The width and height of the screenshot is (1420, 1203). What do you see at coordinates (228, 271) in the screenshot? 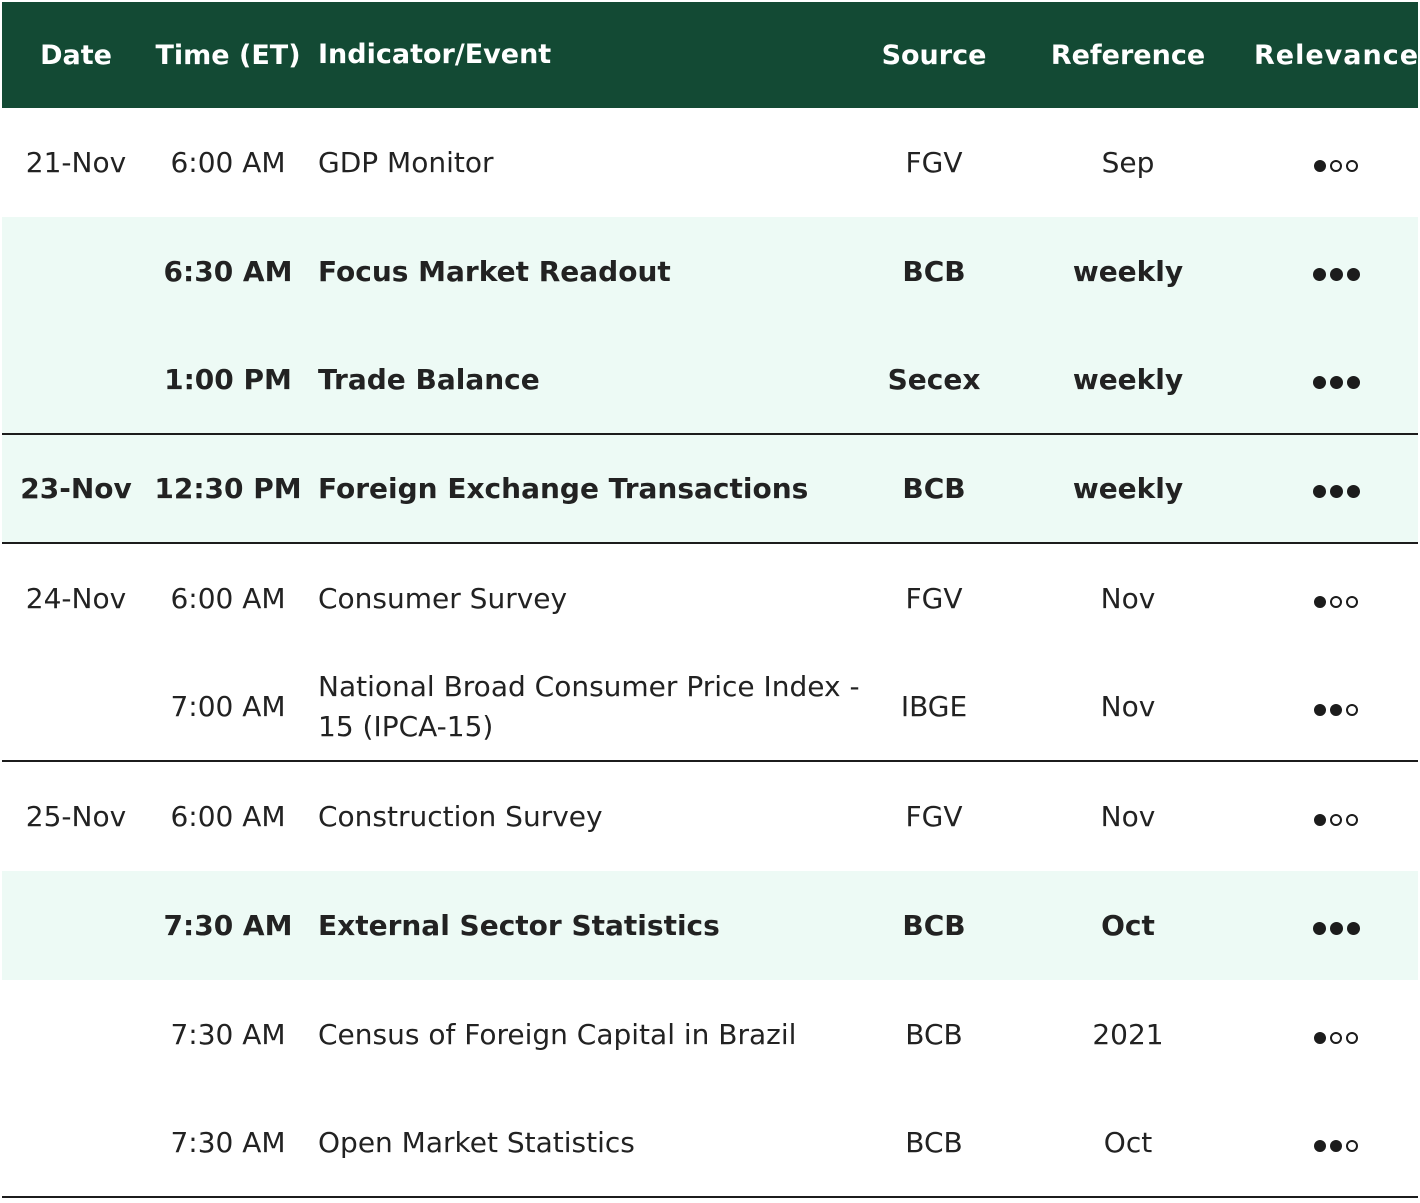
I see `row-time: 6:30 AM` at bounding box center [228, 271].